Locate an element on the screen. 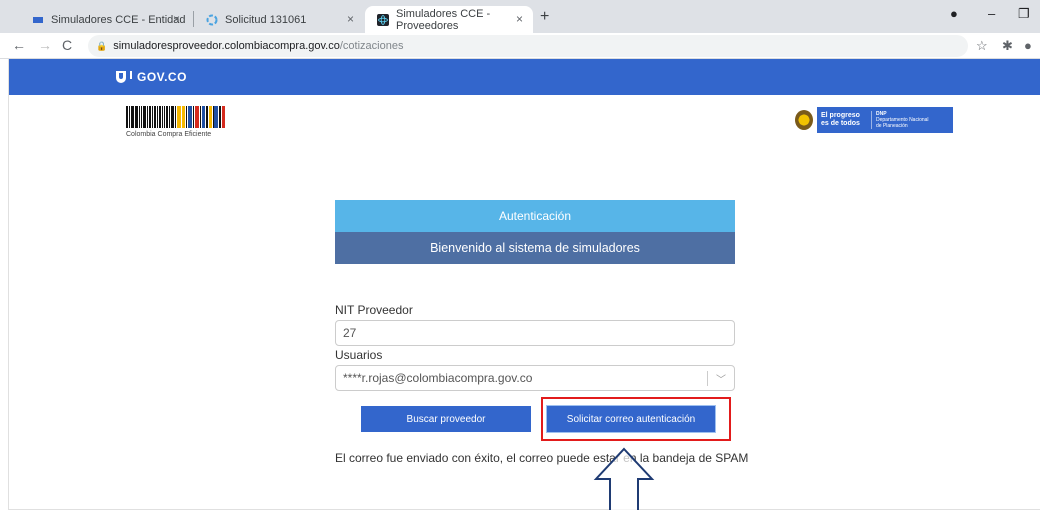 The height and width of the screenshot is (510, 1040). dnp-name: DNP Departamento Nacional de Planeación is located at coordinates (901, 120).